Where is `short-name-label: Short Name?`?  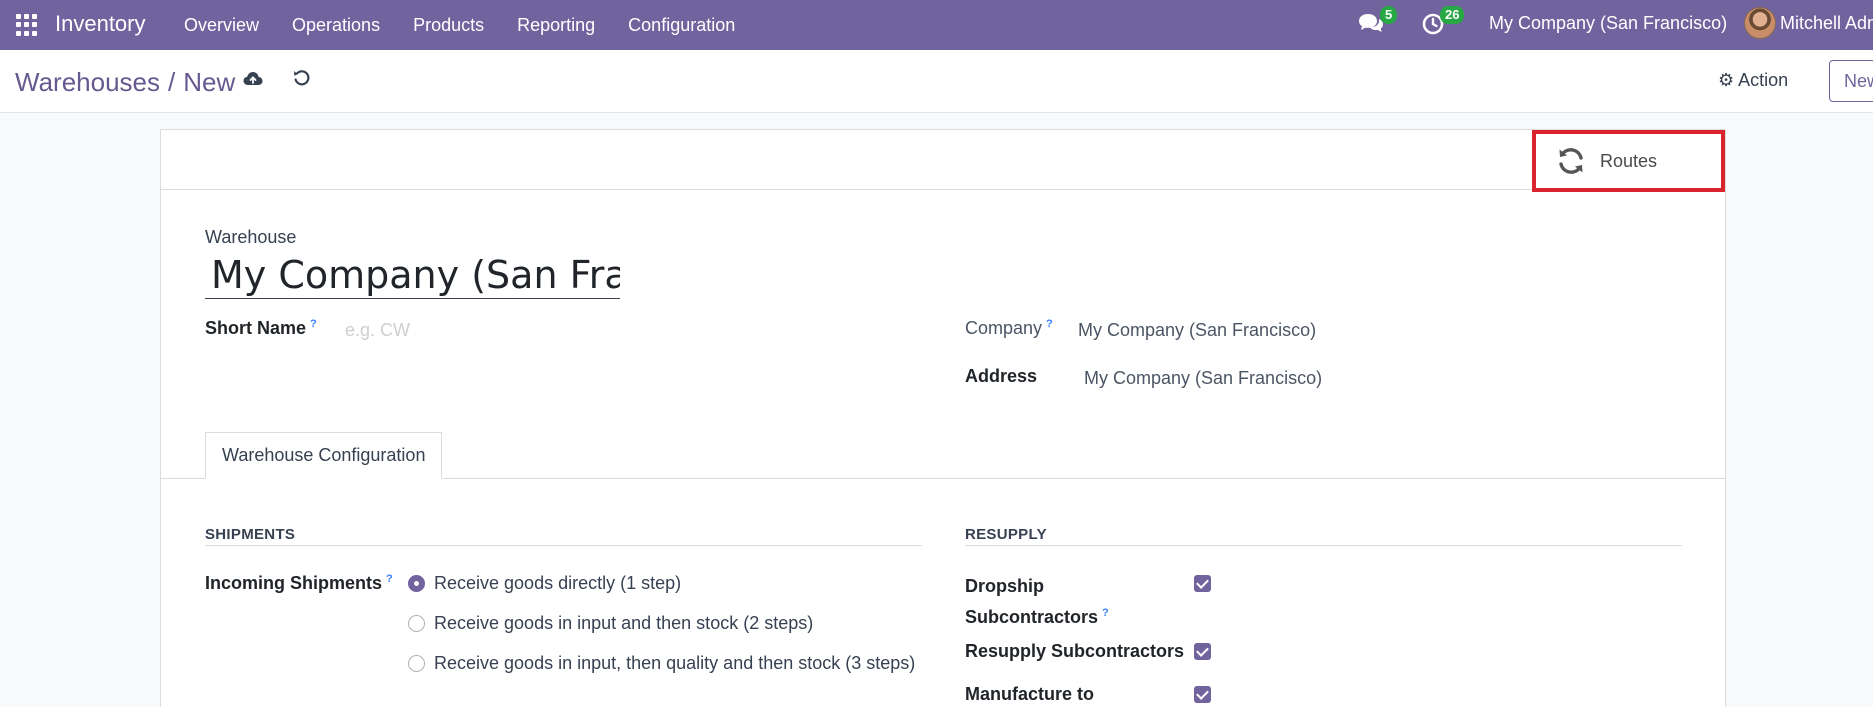 short-name-label: Short Name? is located at coordinates (261, 328).